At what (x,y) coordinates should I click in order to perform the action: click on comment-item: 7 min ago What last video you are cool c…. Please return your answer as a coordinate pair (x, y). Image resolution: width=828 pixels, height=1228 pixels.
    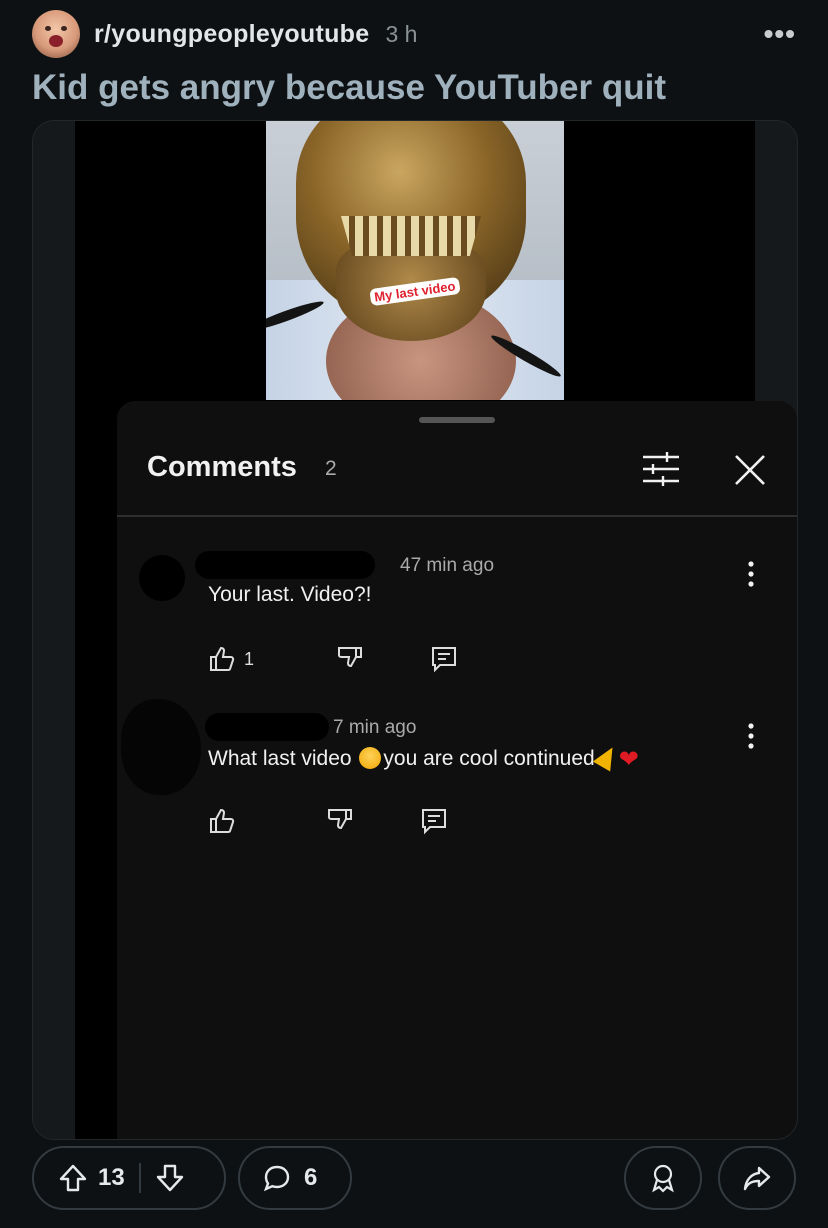
    Looking at the image, I should click on (457, 774).